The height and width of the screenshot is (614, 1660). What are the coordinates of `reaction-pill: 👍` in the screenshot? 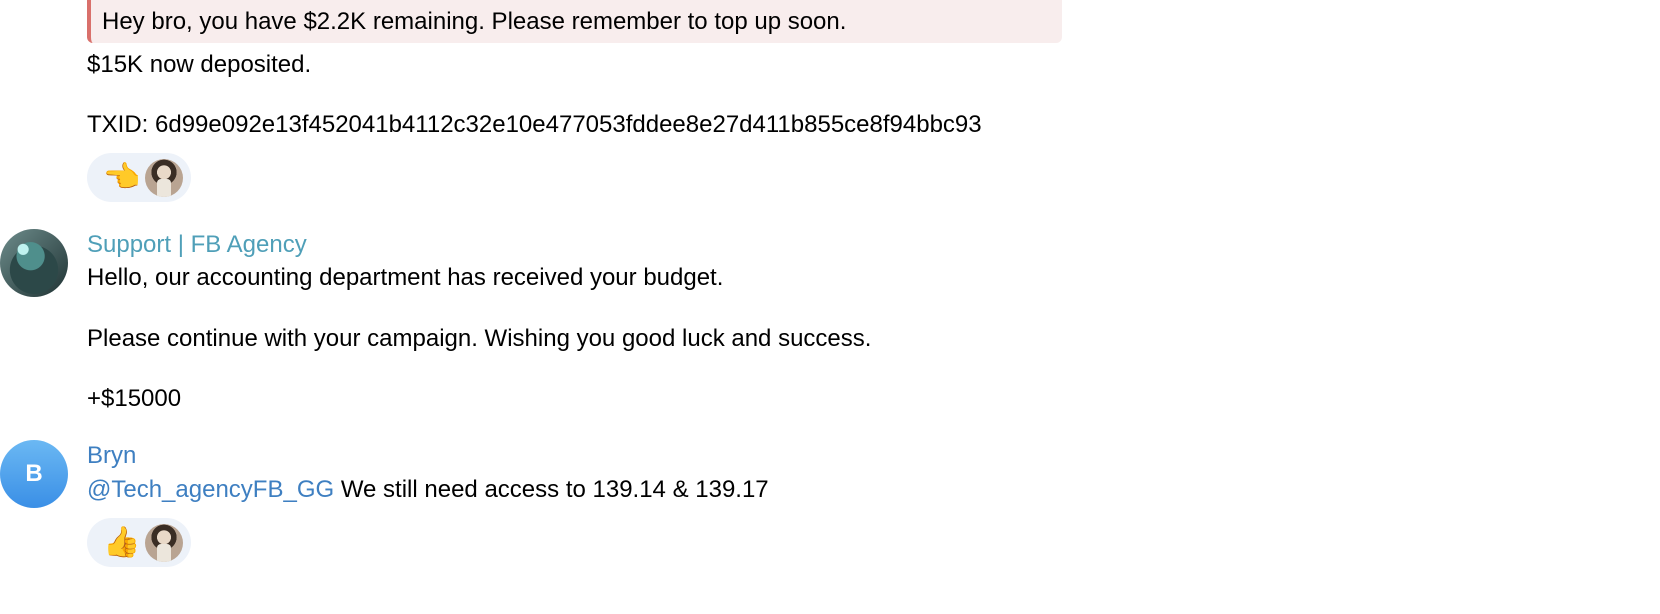 It's located at (139, 542).